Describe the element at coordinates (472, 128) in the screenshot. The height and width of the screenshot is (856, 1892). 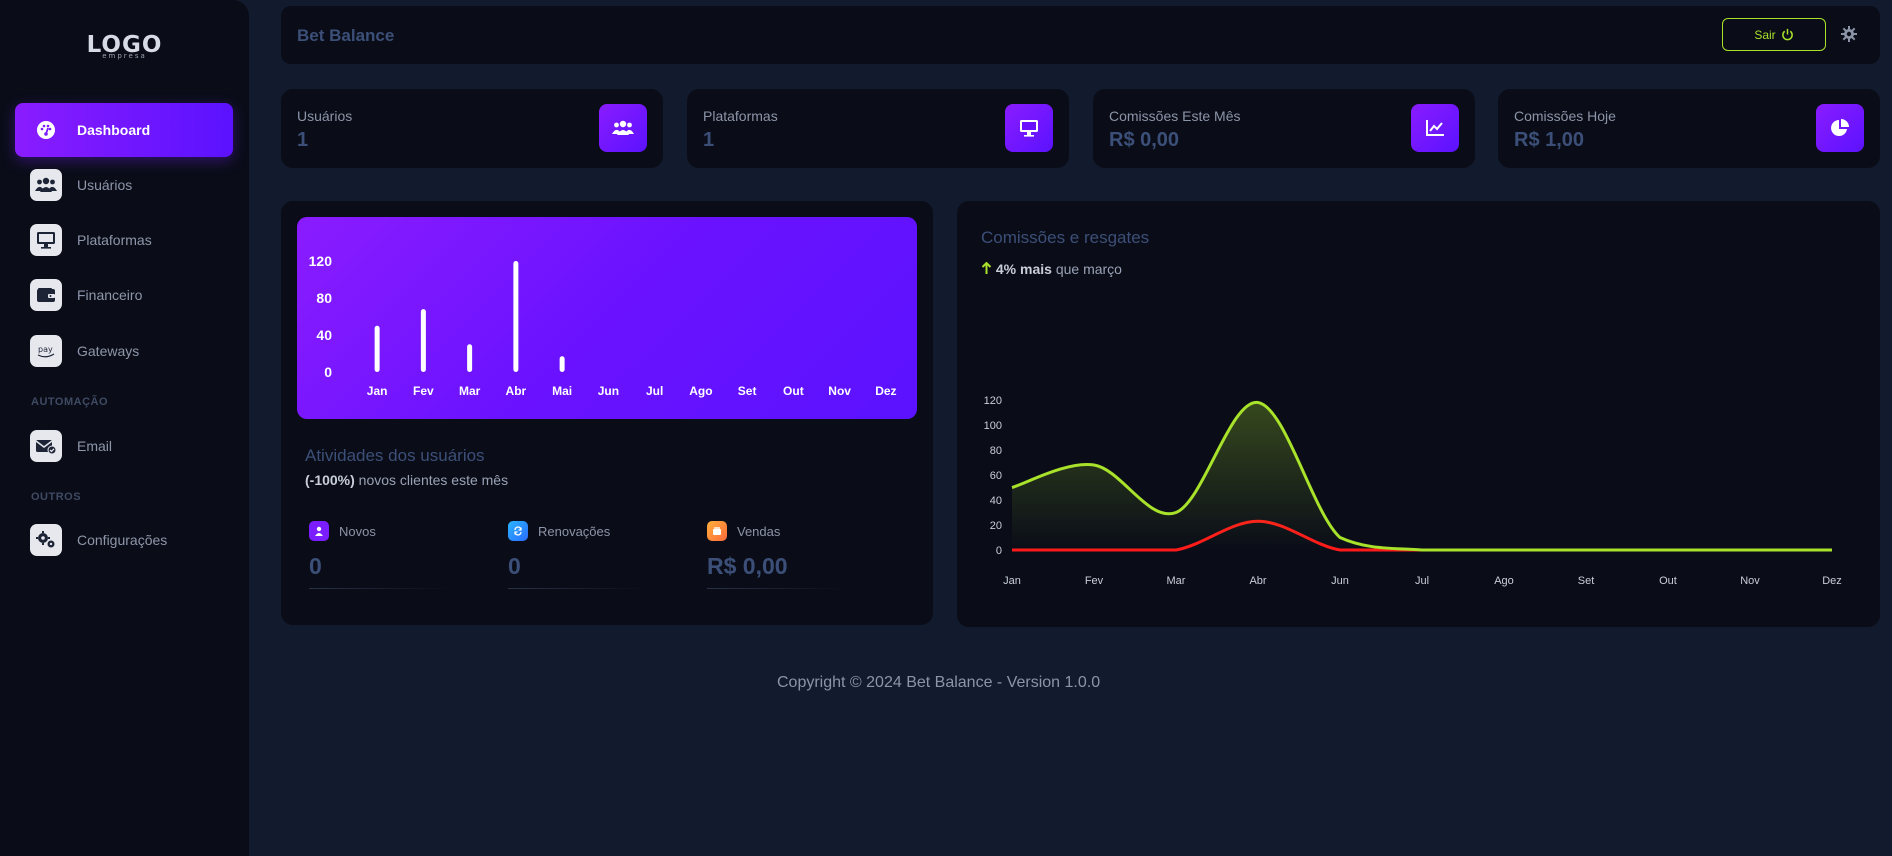
I see `stat-card-usuarios: Usuários 1` at that location.